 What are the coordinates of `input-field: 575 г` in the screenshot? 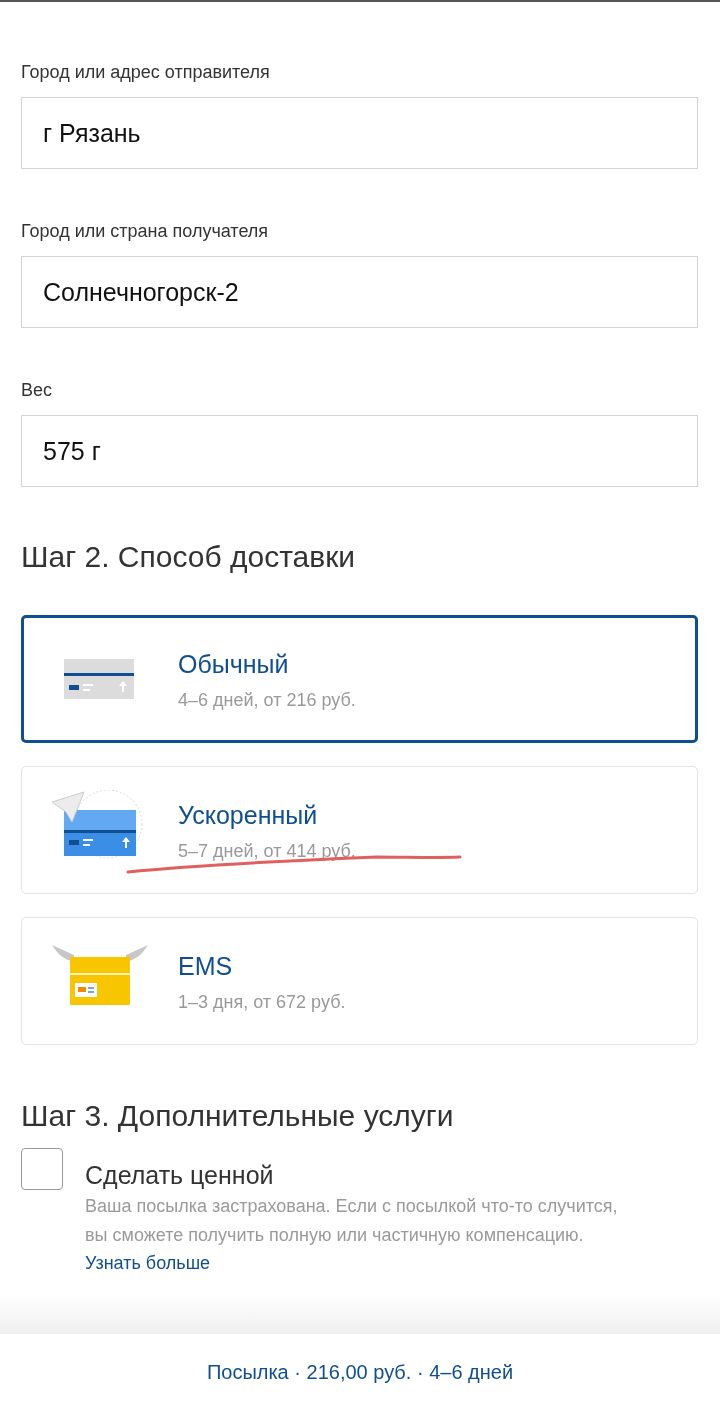 It's located at (359, 451).